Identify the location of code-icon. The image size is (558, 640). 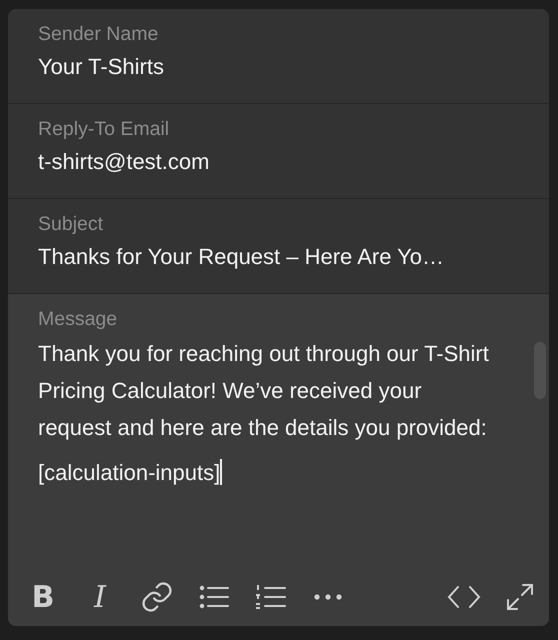
(464, 597).